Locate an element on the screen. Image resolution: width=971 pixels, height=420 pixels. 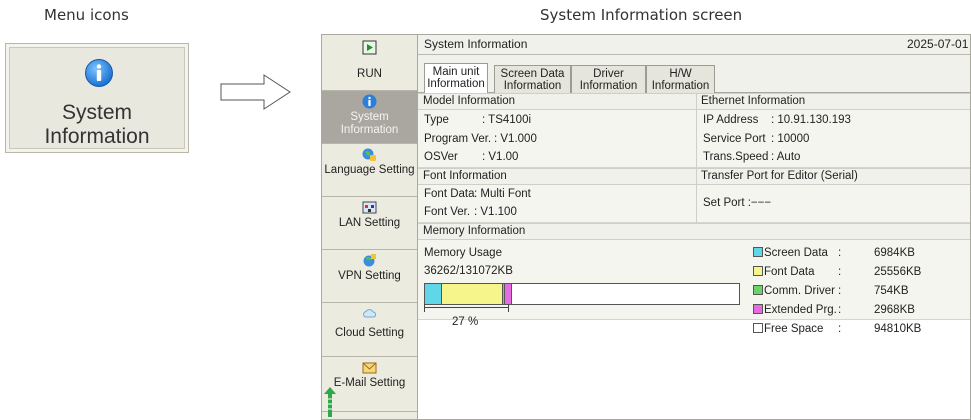
menu-label-line2: Information is located at coordinates (97, 136).